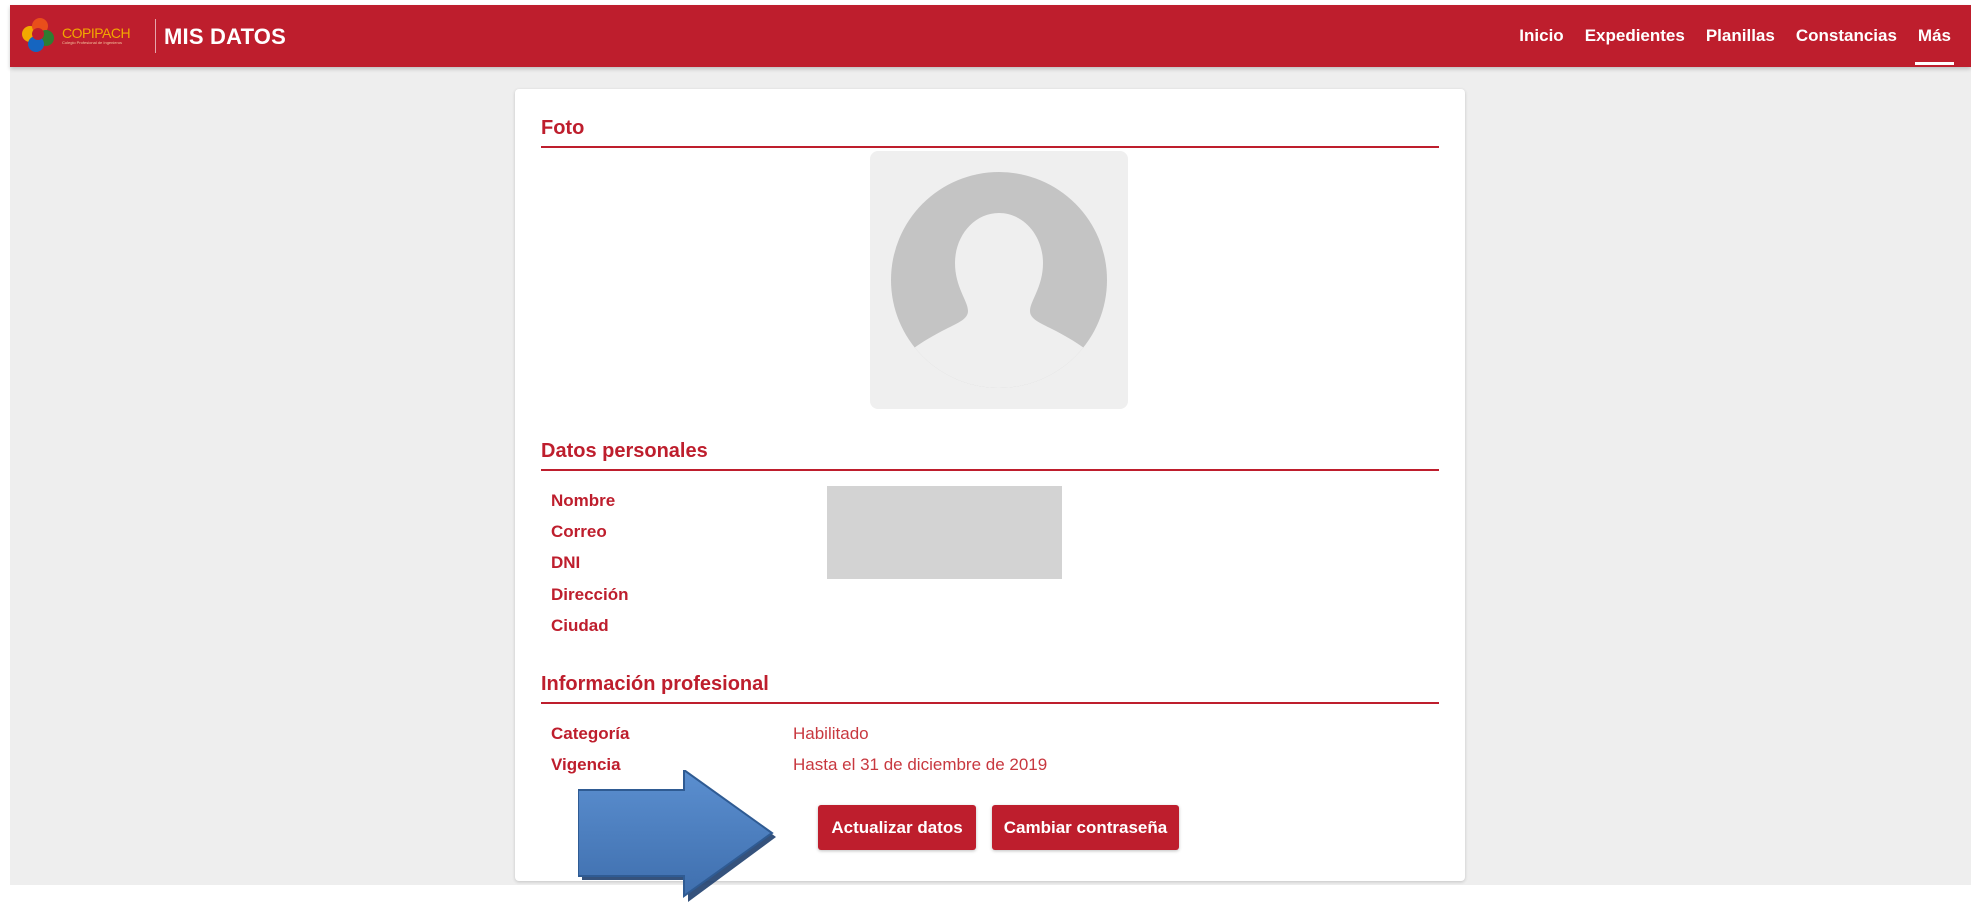 The image size is (1971, 905). I want to click on profile-photo, so click(999, 280).